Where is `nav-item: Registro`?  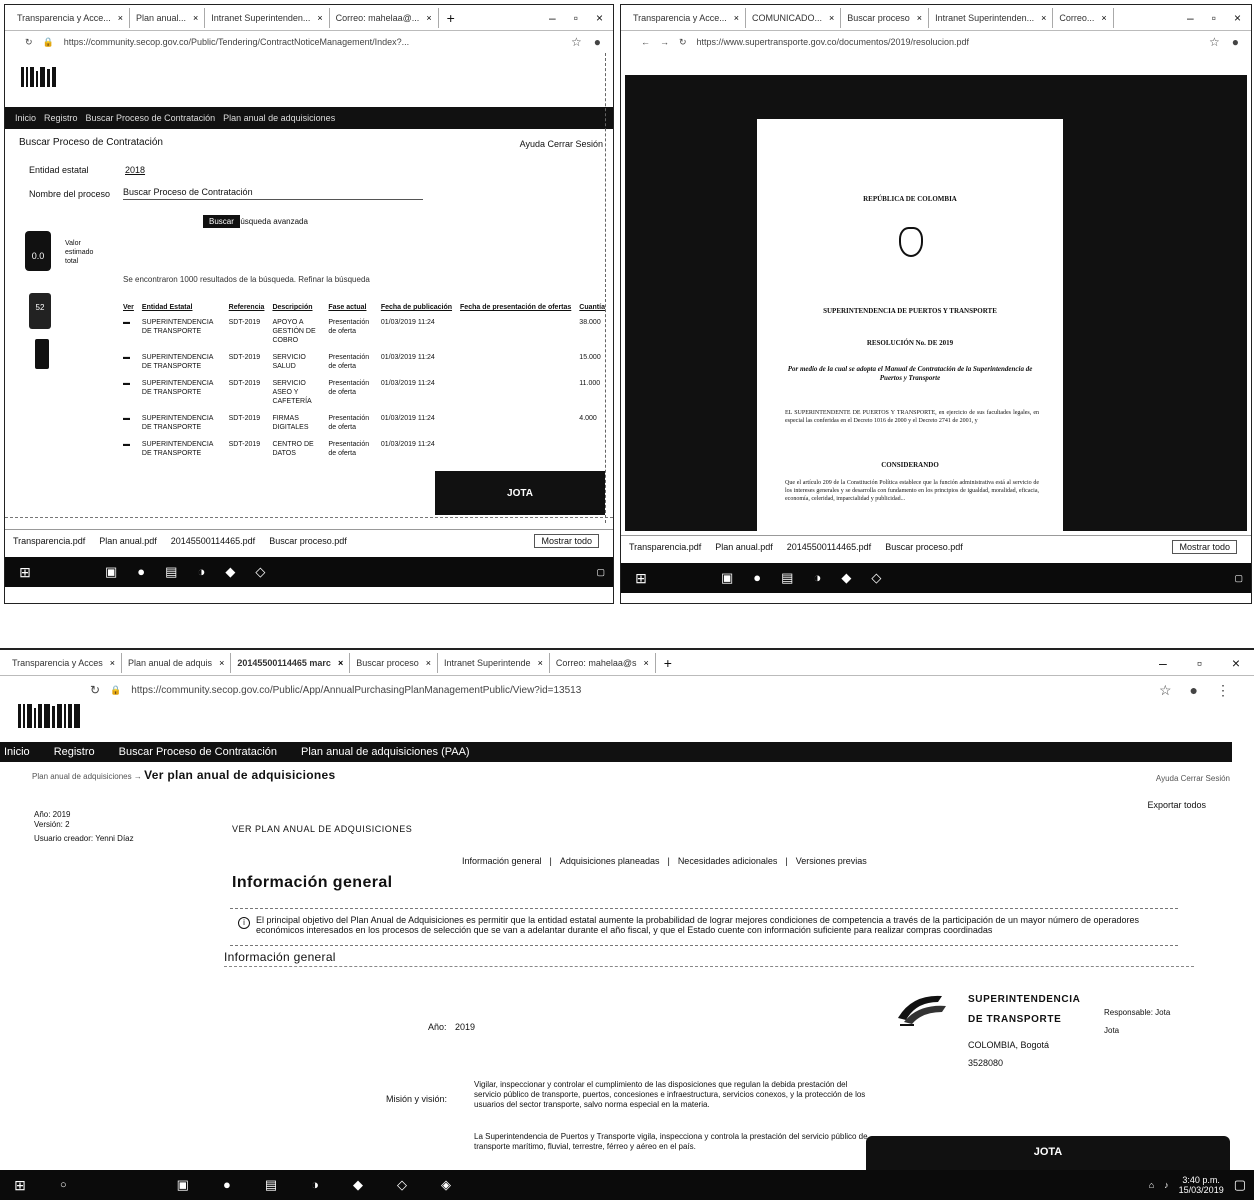
nav-item: Registro is located at coordinates (61, 118).